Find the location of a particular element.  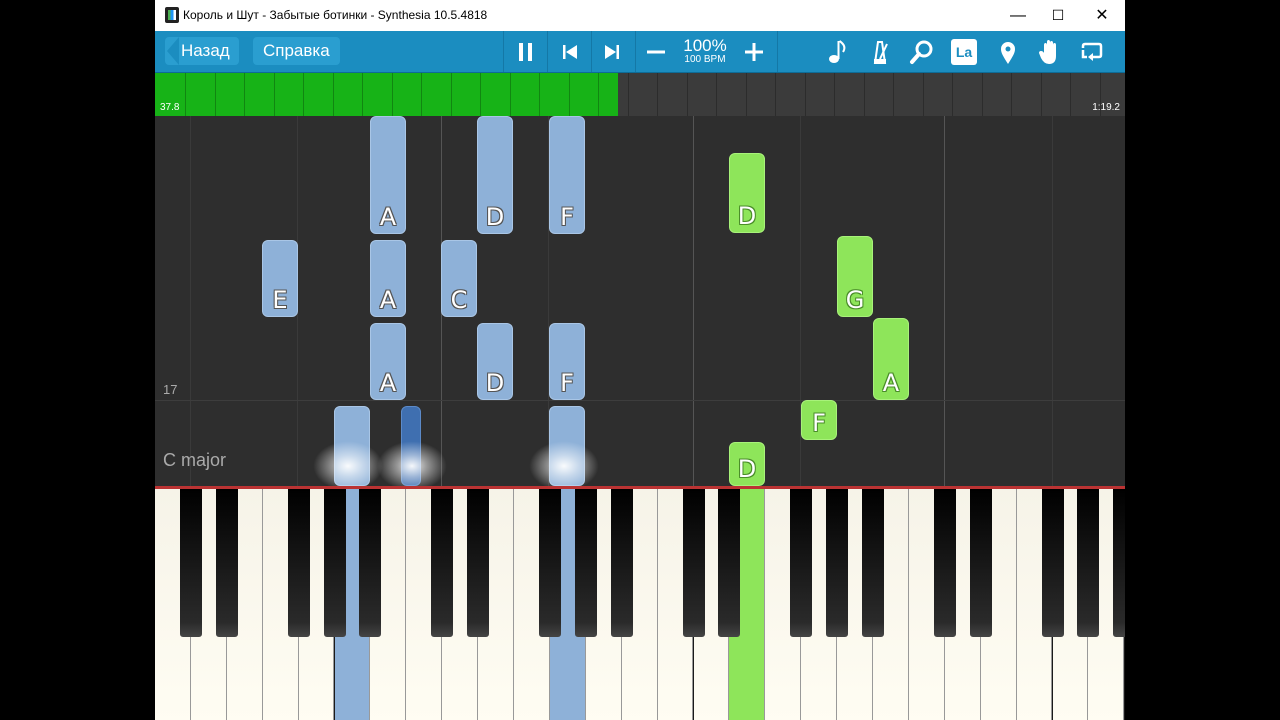

minus-icon is located at coordinates (656, 52).